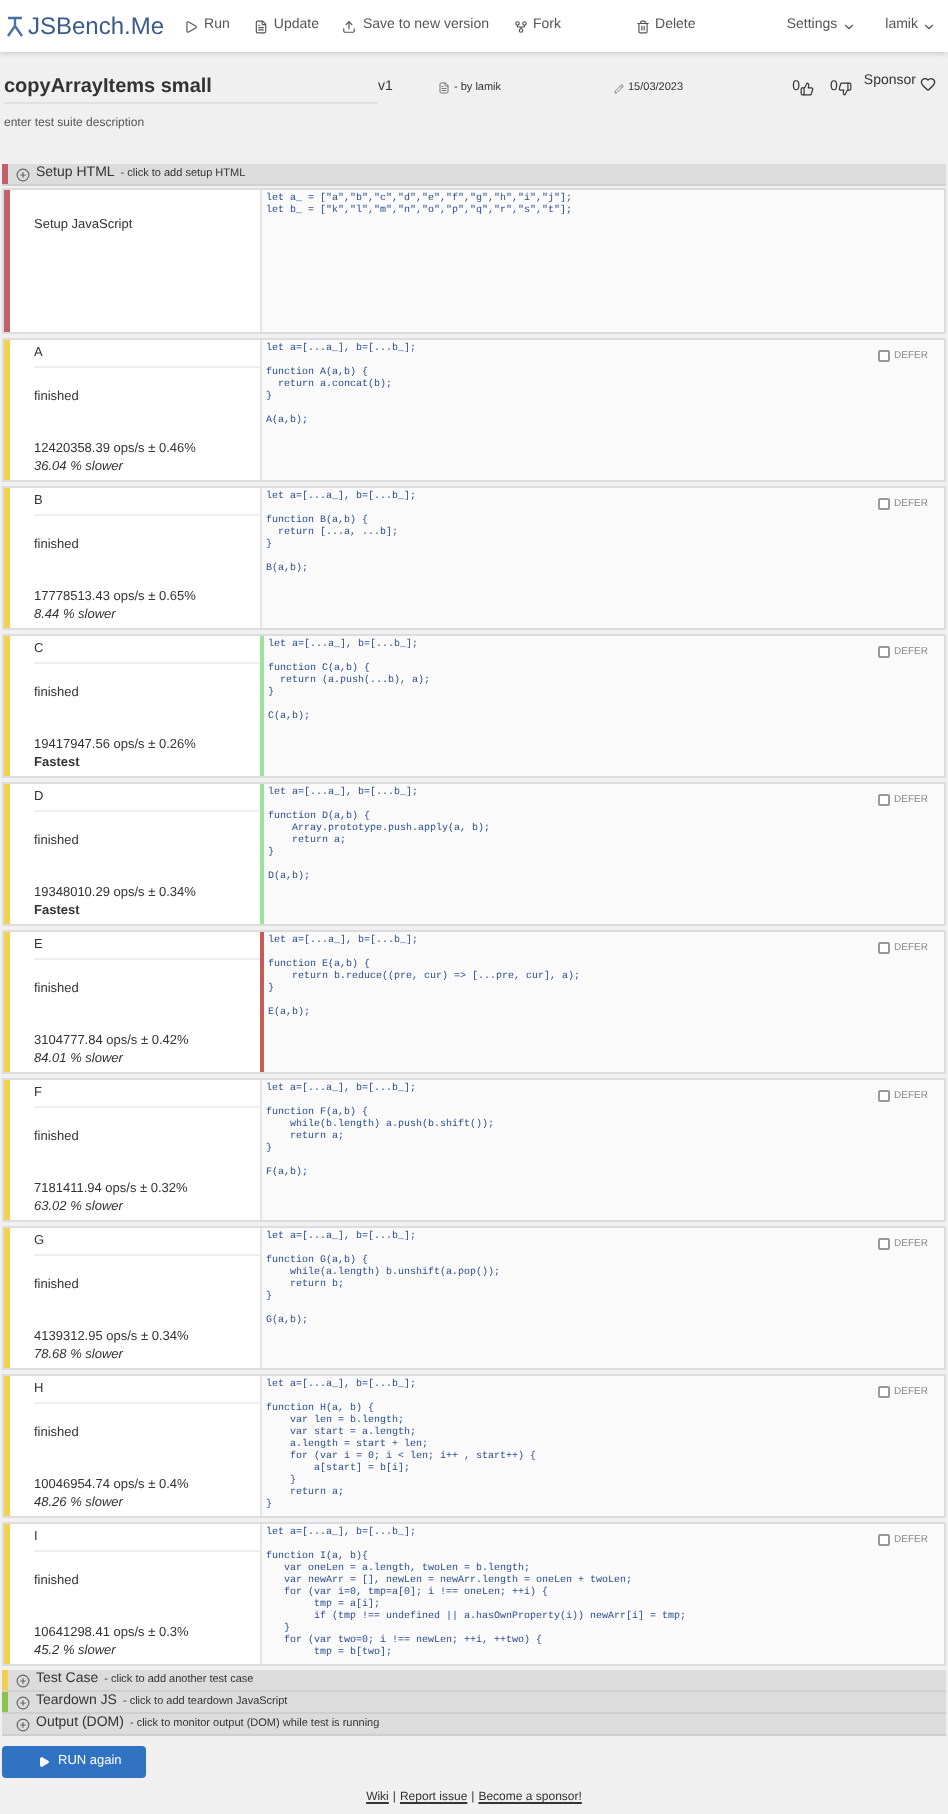 This screenshot has width=948, height=1814. Describe the element at coordinates (15, 26) in the screenshot. I see `logo-icon` at that location.